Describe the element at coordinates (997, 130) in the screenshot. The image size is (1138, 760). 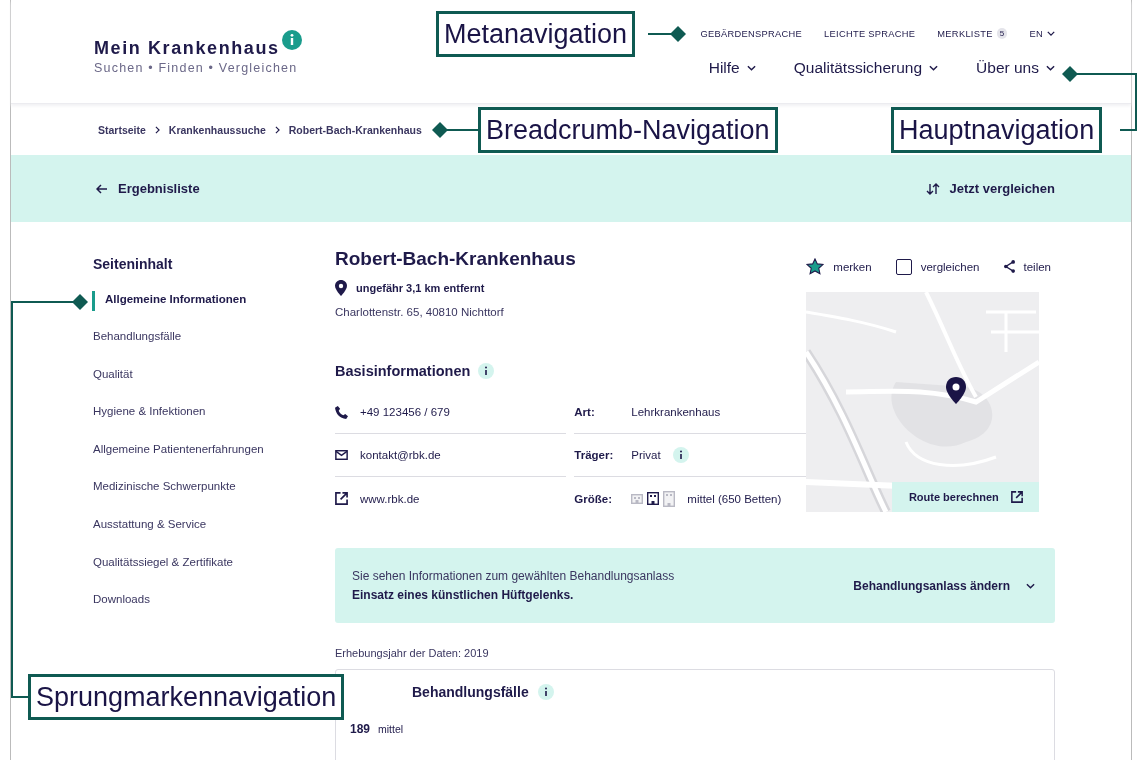
I see `callout-label: Hauptnavigation` at that location.